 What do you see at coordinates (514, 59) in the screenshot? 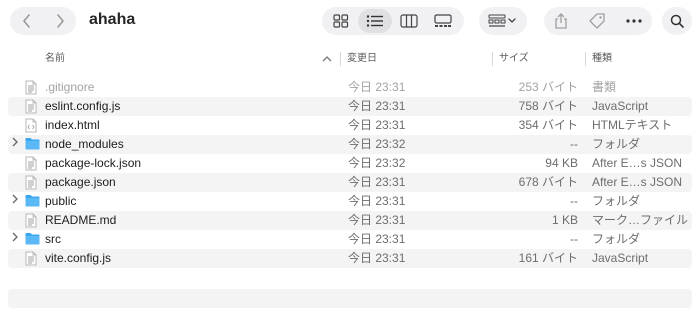
I see `column-header-size: サイズ` at bounding box center [514, 59].